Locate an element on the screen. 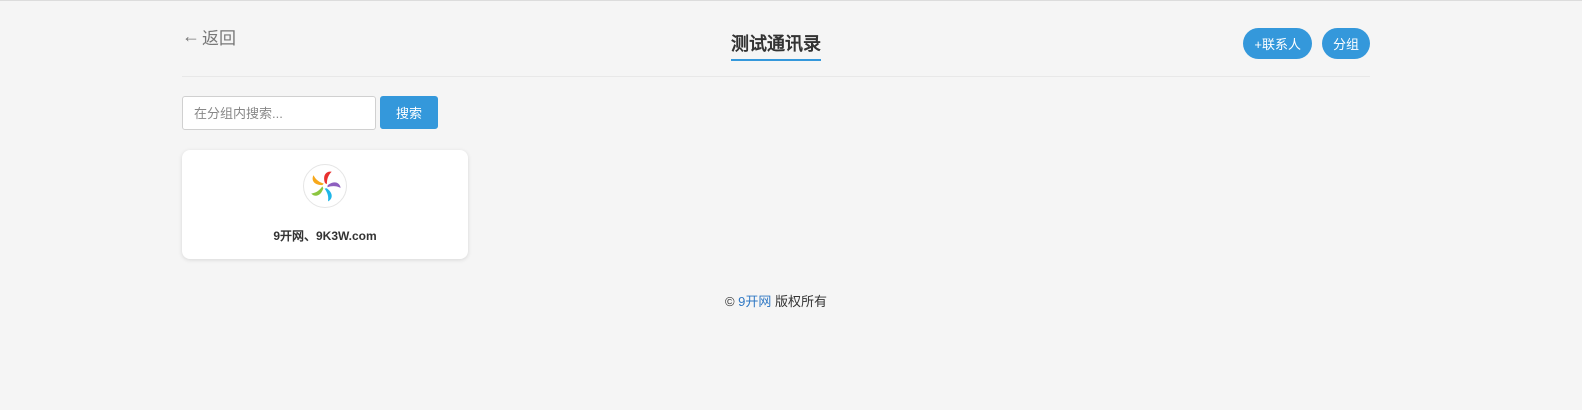  header-actions: +联系人 分组 is located at coordinates (1306, 43).